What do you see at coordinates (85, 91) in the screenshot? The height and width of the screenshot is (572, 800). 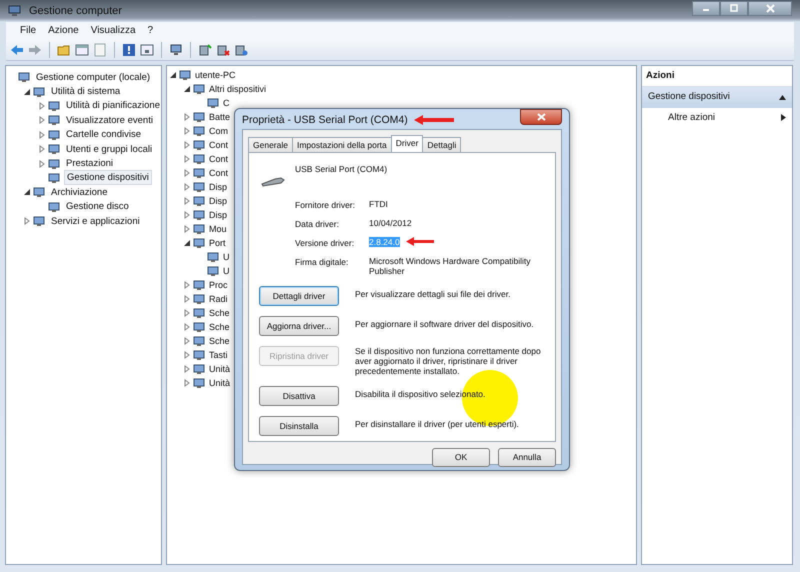 I see `tree-item: Utilità di sistema` at bounding box center [85, 91].